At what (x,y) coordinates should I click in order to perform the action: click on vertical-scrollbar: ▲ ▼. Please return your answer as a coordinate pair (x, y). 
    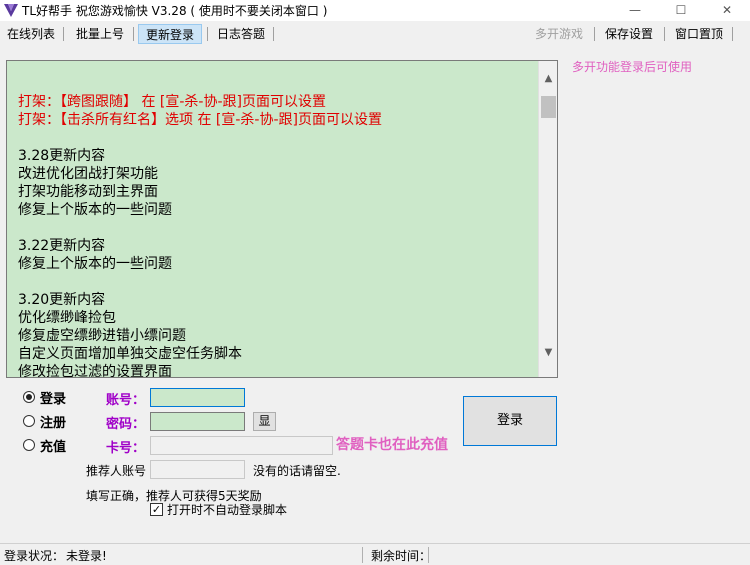
    Looking at the image, I should click on (547, 219).